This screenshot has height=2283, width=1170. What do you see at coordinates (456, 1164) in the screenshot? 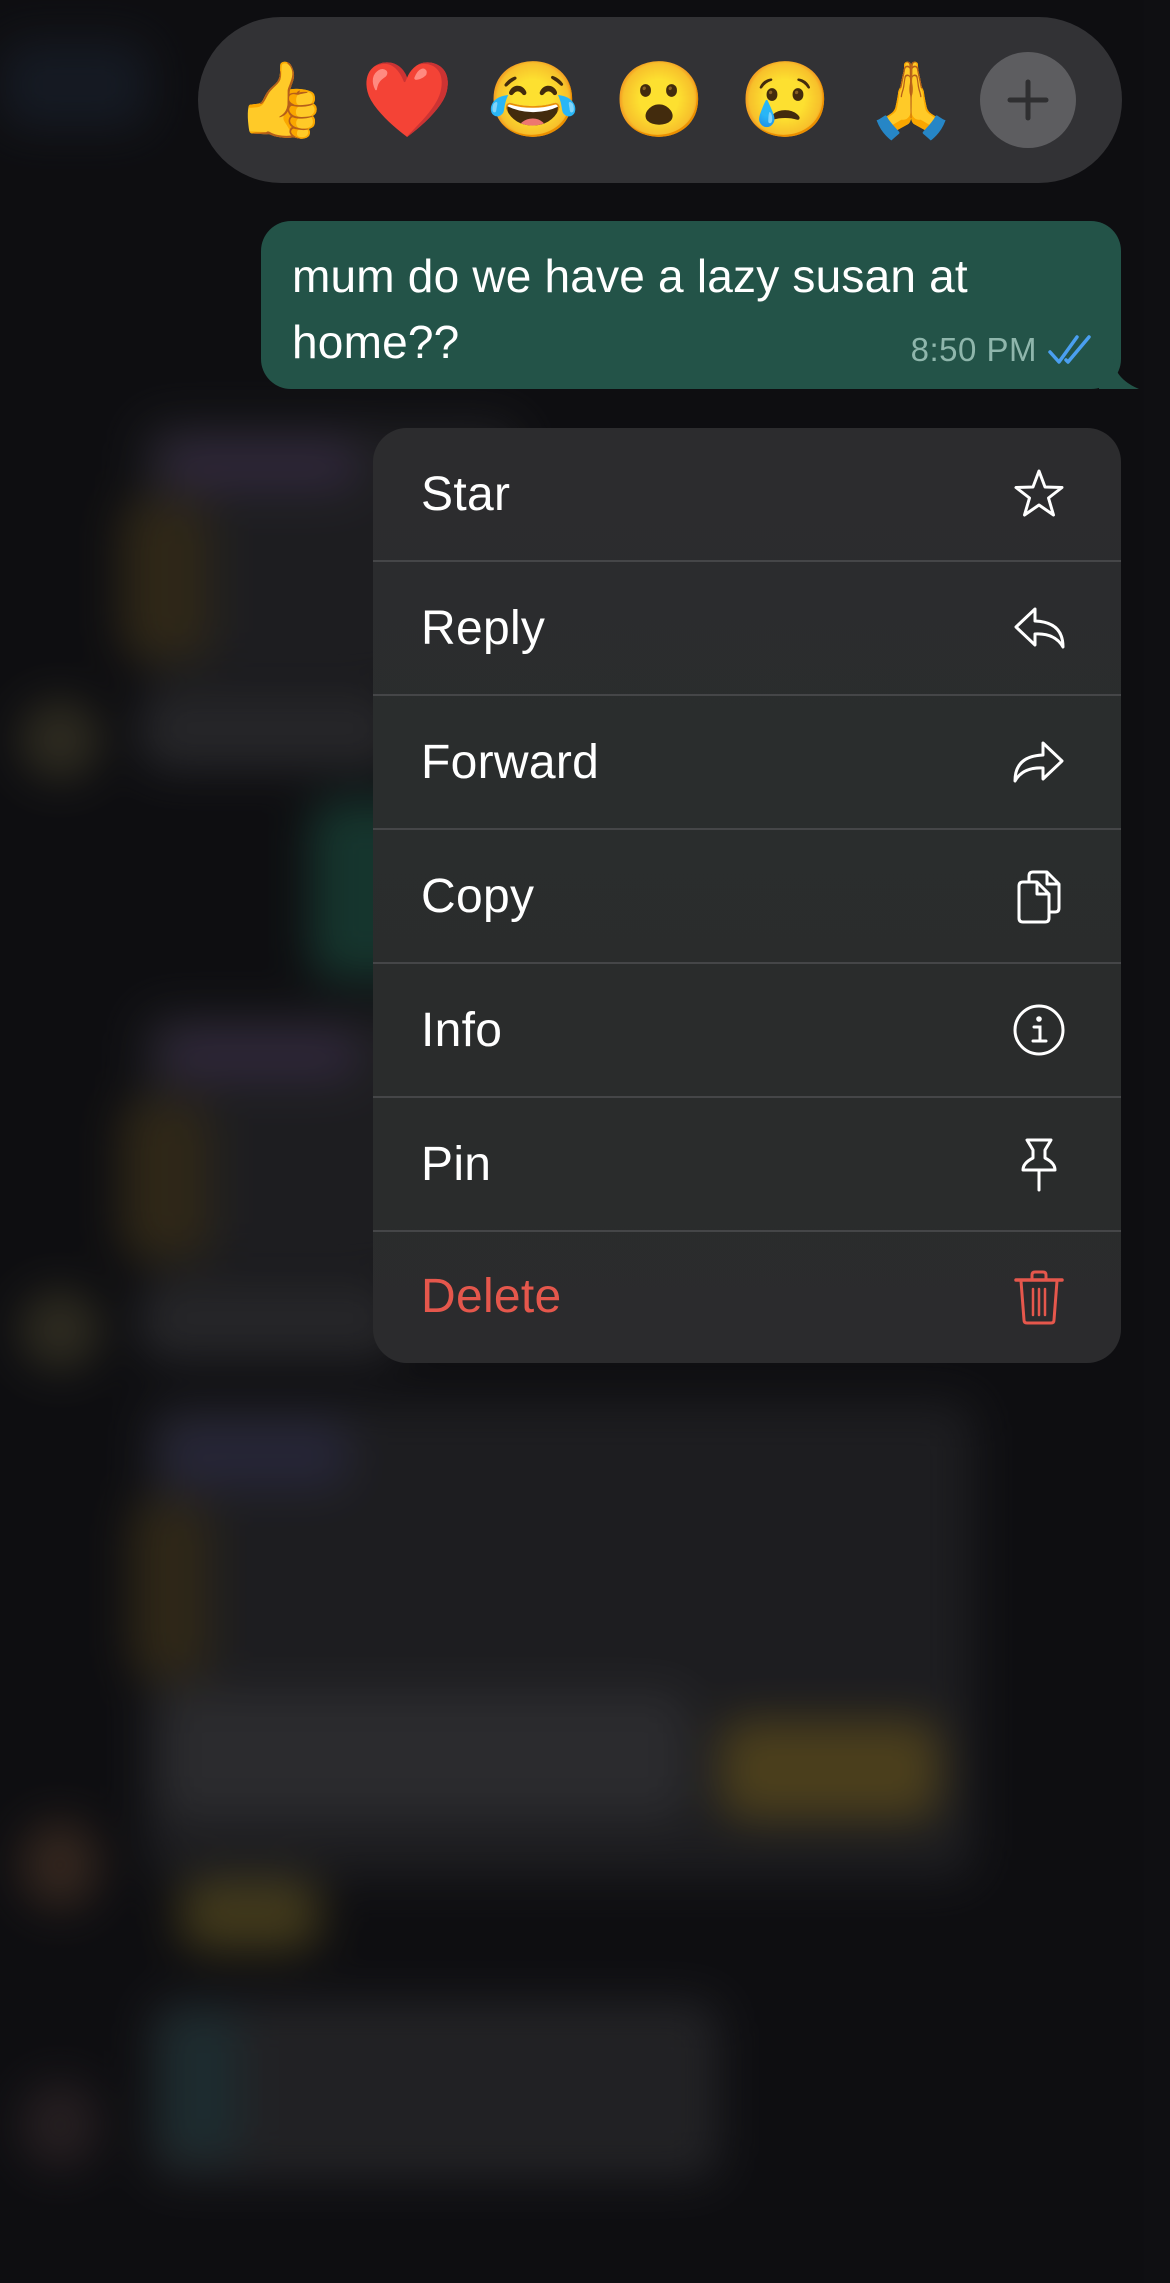
I see `menu-item-label: Pin` at bounding box center [456, 1164].